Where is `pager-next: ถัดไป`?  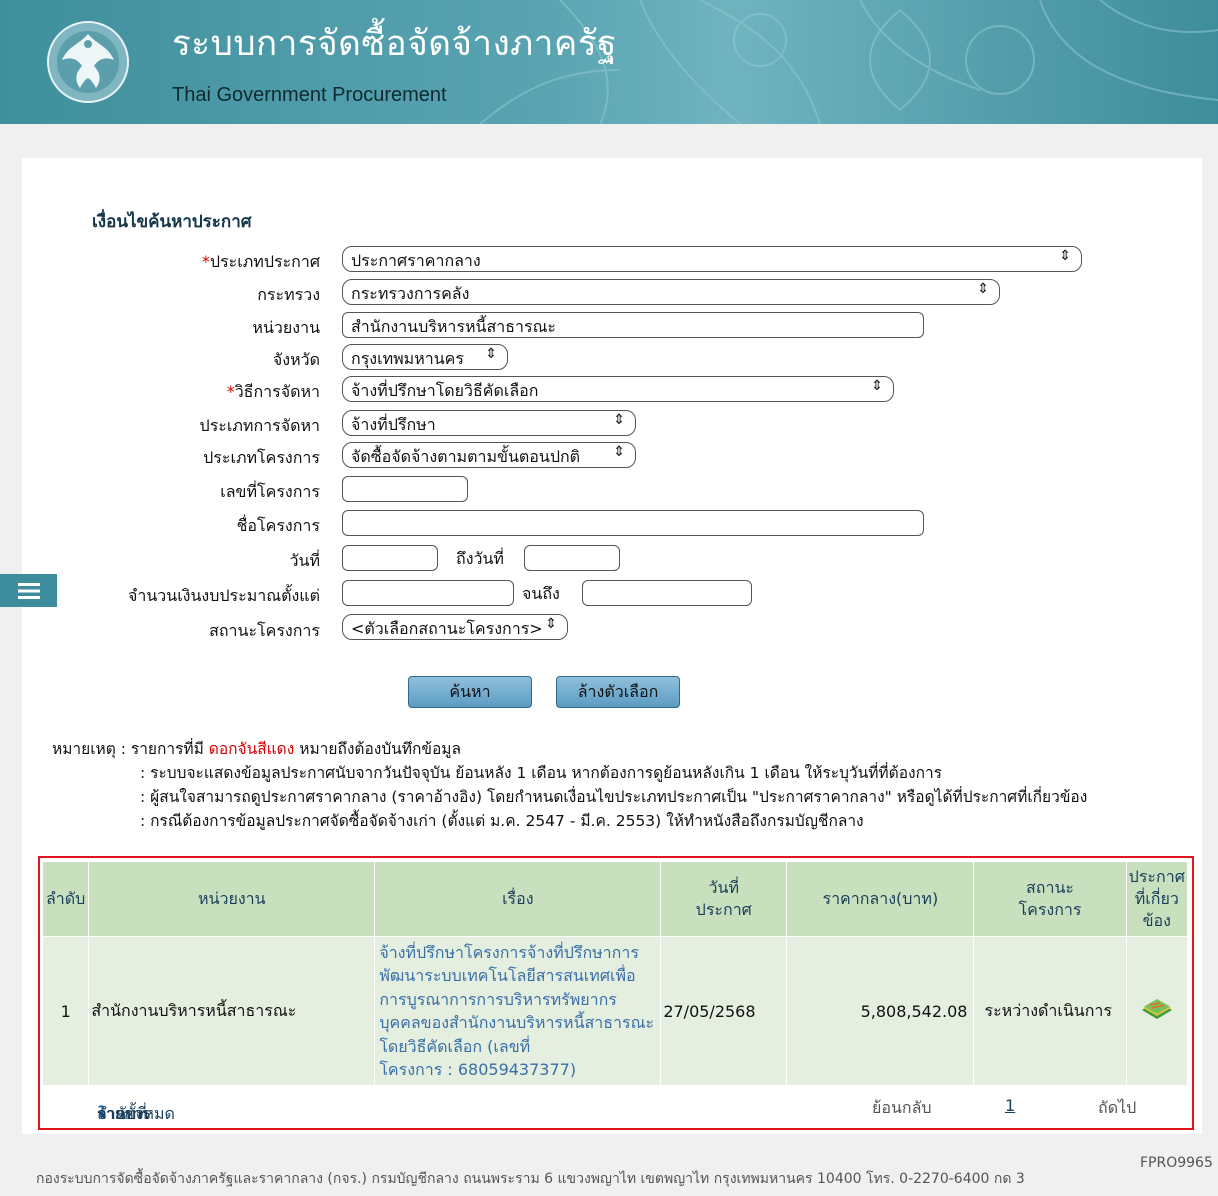 pager-next: ถัดไป is located at coordinates (1117, 1108).